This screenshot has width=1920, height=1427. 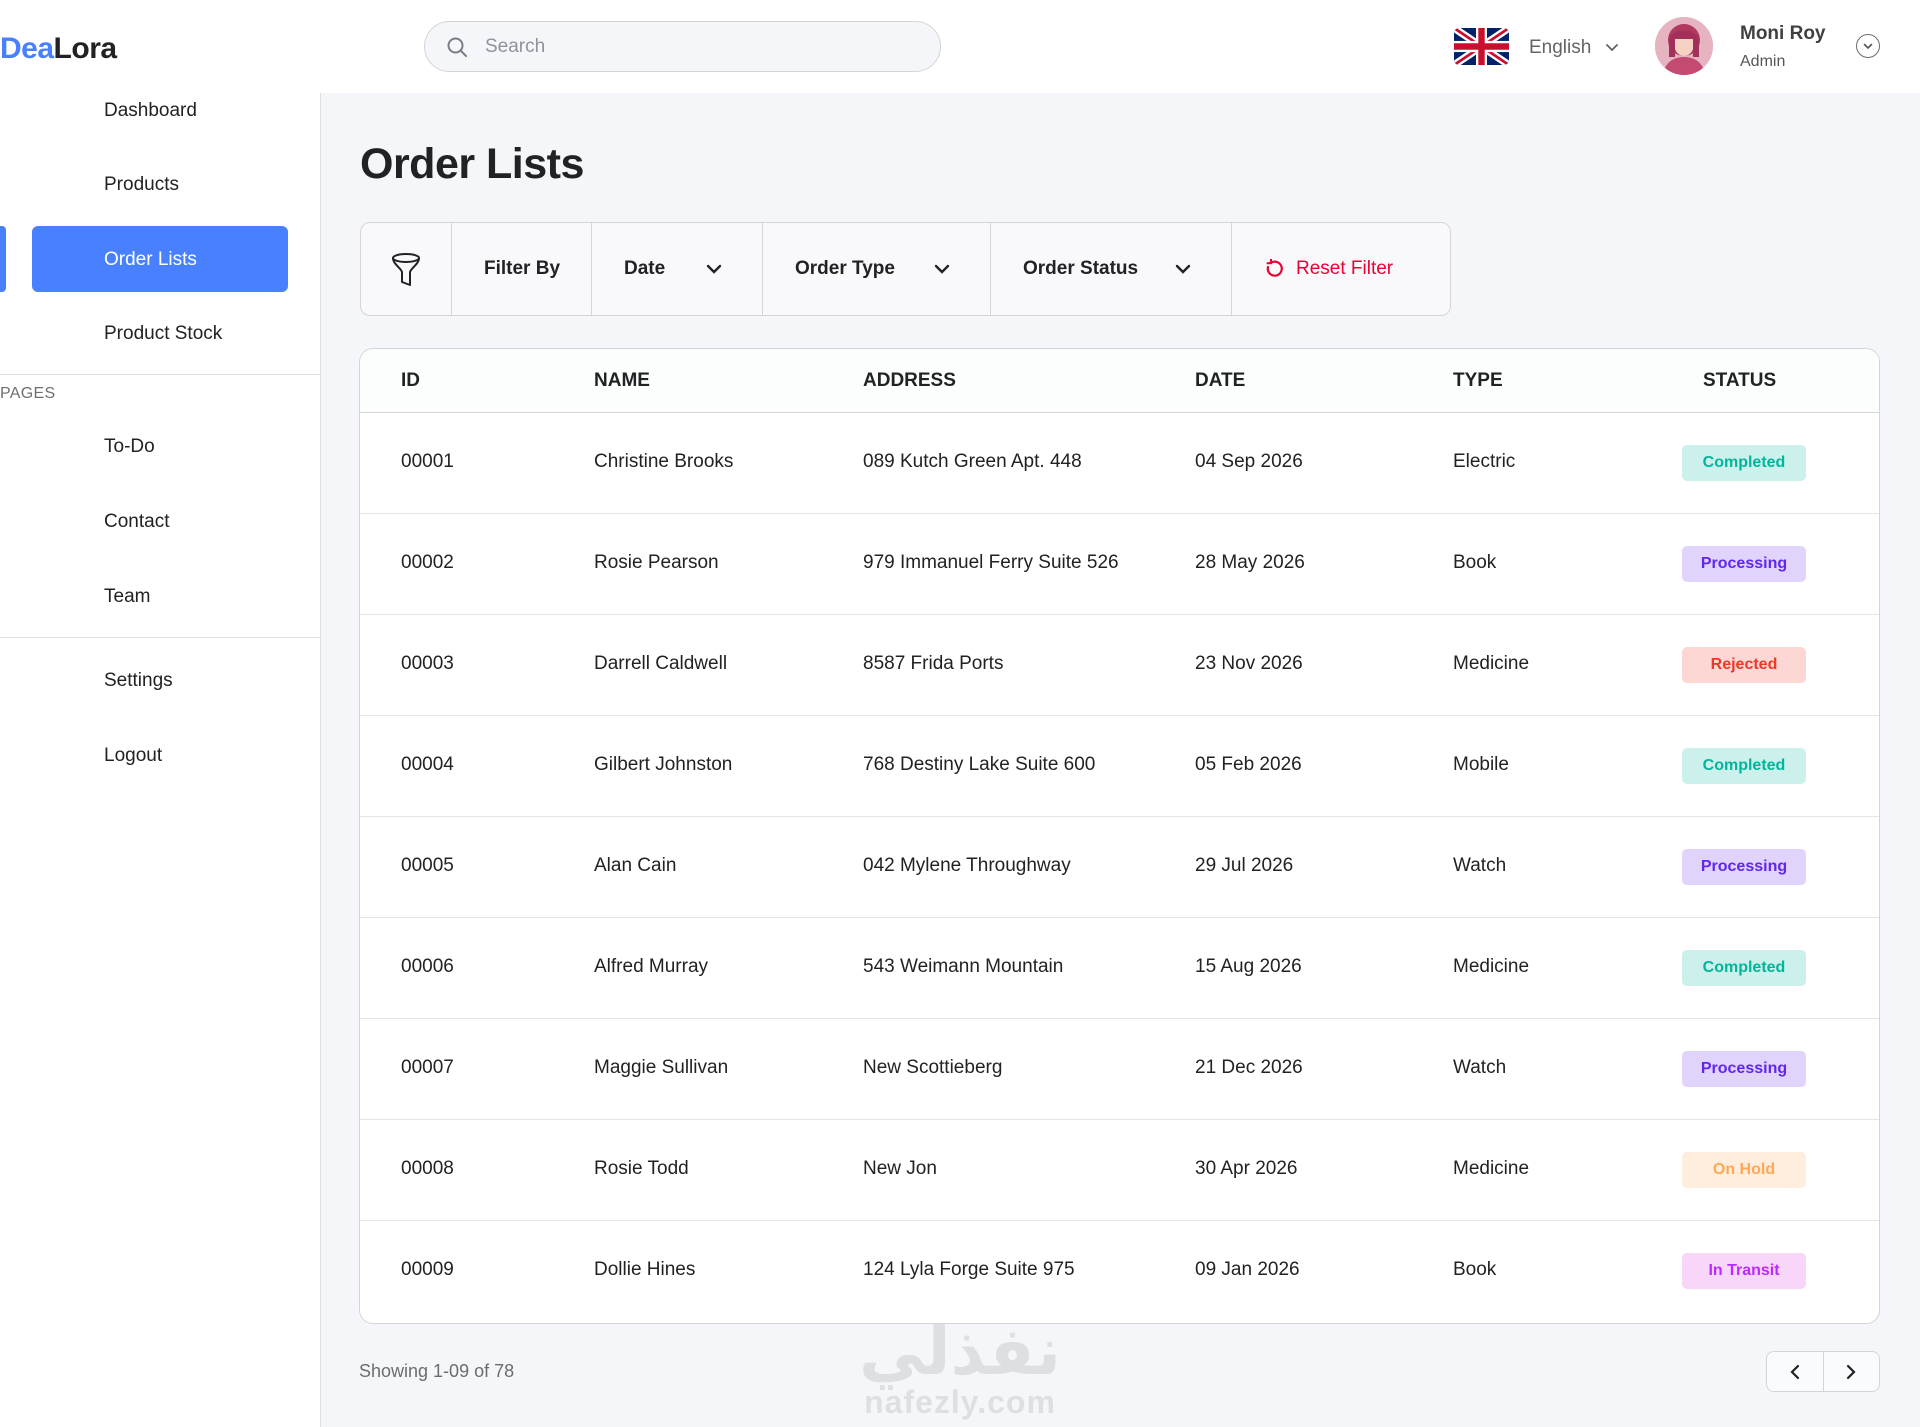 I want to click on previous-page-button, so click(x=1795, y=1371).